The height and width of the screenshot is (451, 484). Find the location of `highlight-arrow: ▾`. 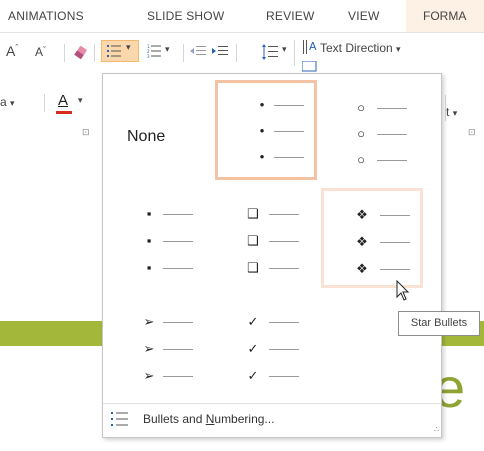

highlight-arrow: ▾ is located at coordinates (12, 103).